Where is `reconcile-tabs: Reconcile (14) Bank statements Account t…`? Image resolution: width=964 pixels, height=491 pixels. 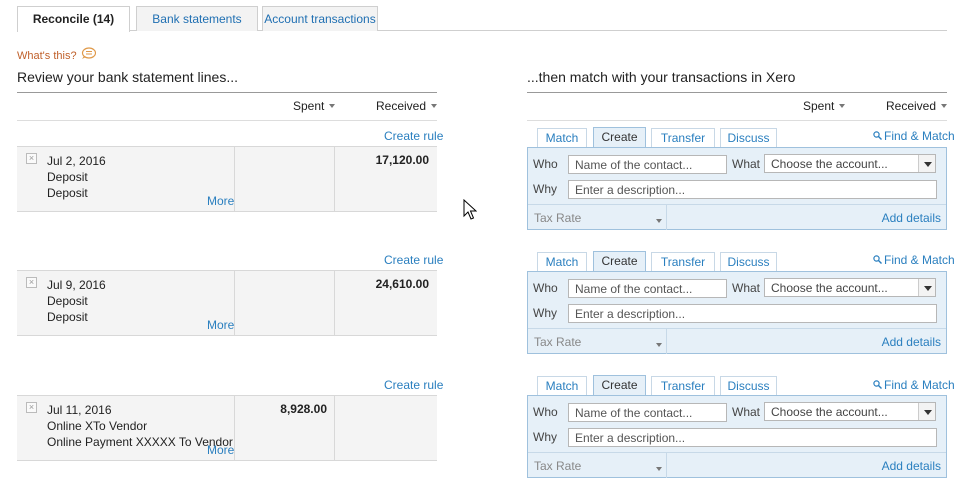 reconcile-tabs: Reconcile (14) Bank statements Account t… is located at coordinates (482, 19).